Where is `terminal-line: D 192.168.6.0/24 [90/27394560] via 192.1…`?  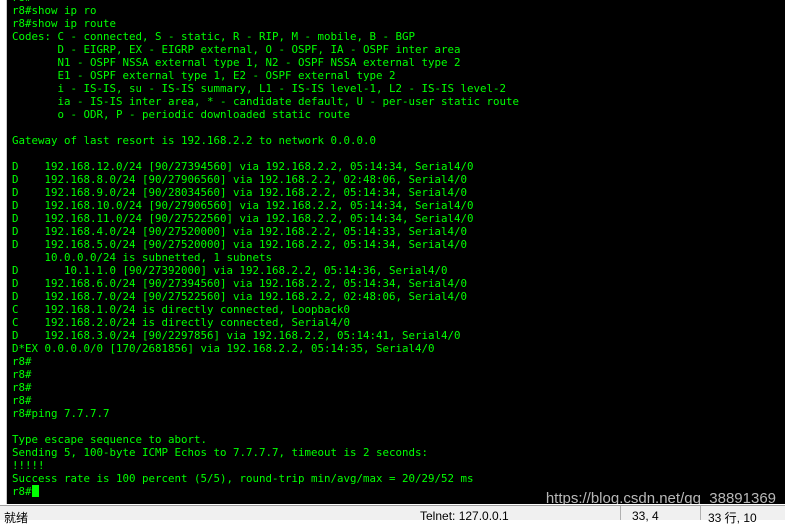
terminal-line: D 192.168.6.0/24 [90/27394560] via 192.1… is located at coordinates (240, 283).